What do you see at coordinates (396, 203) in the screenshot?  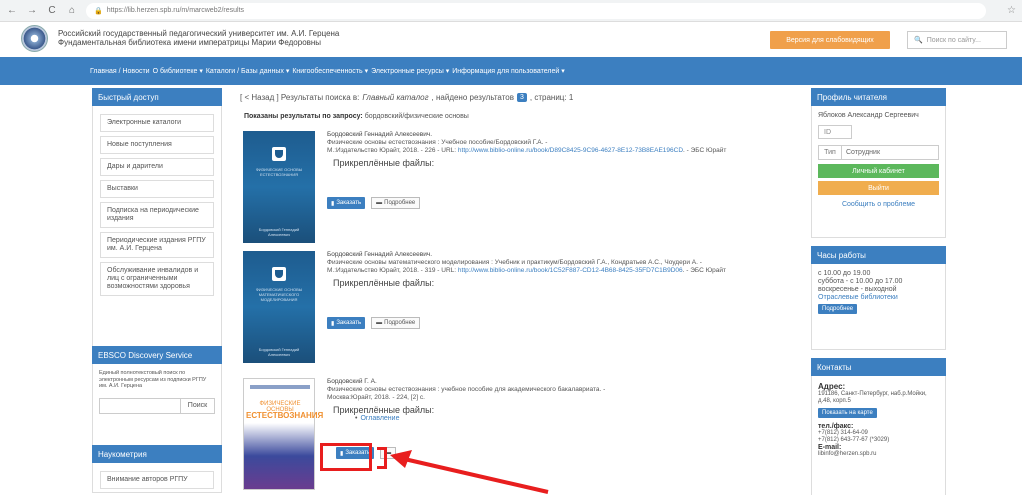 I see `details-button-1: ▬ Подробнее` at bounding box center [396, 203].